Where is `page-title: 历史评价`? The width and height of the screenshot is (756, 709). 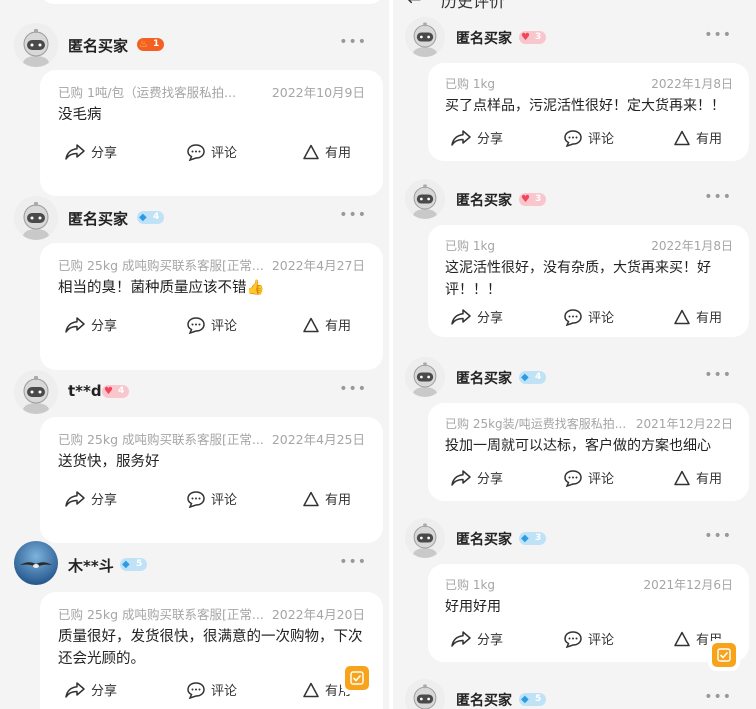
page-title: 历史评价 is located at coordinates (473, 5).